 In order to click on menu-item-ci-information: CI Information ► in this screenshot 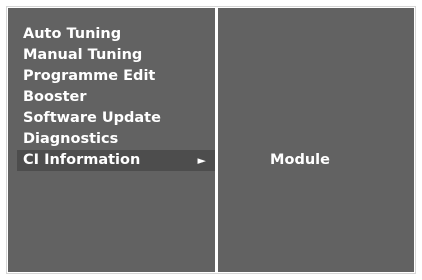, I will do `click(116, 160)`.